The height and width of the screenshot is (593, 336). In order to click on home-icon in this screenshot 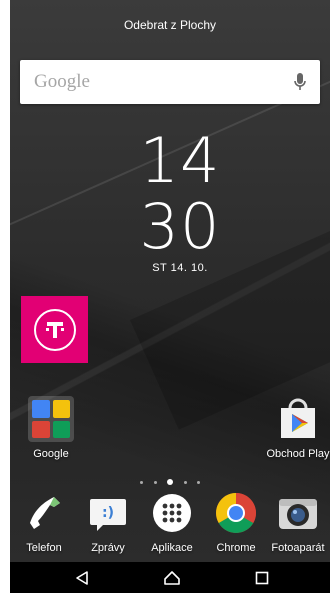, I will do `click(172, 577)`.